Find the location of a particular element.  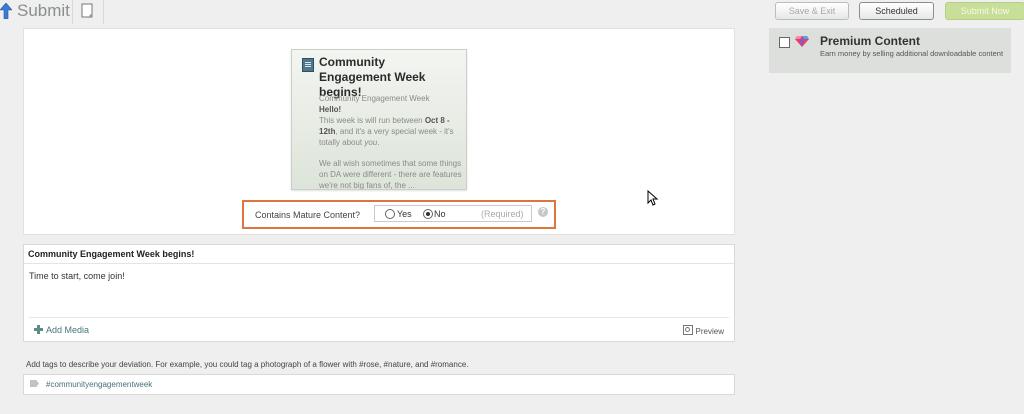

add-media-button: Add Media is located at coordinates (61, 330).